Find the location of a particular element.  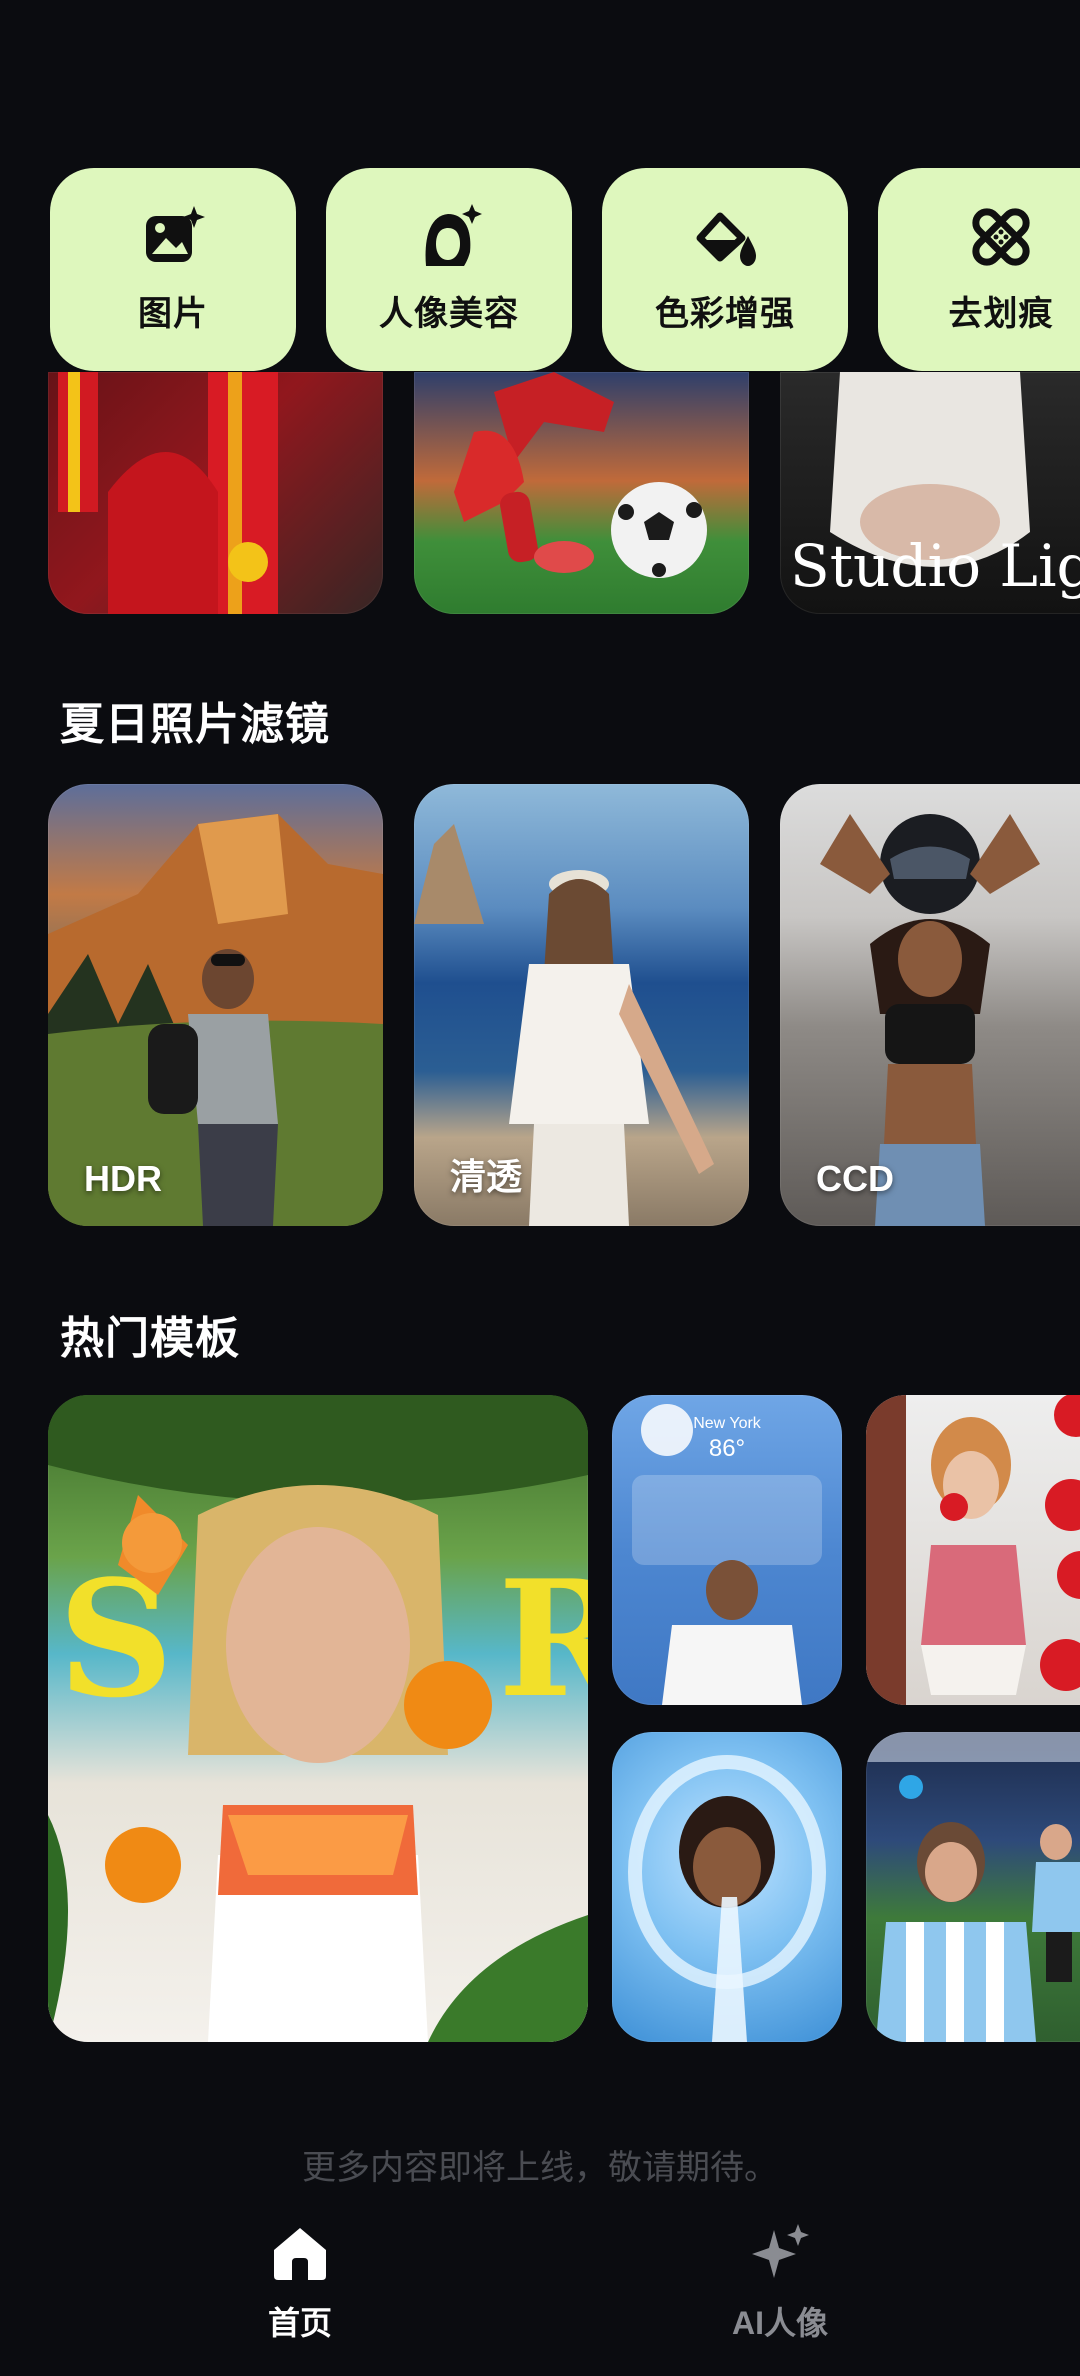

quick-action-color-enhance: 色彩增强 is located at coordinates (725, 269).